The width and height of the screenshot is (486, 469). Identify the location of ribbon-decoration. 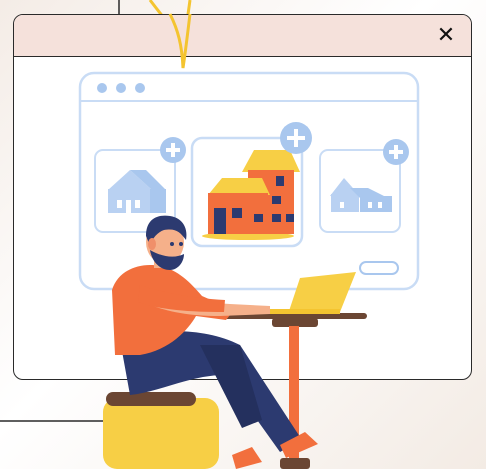
(180, 41).